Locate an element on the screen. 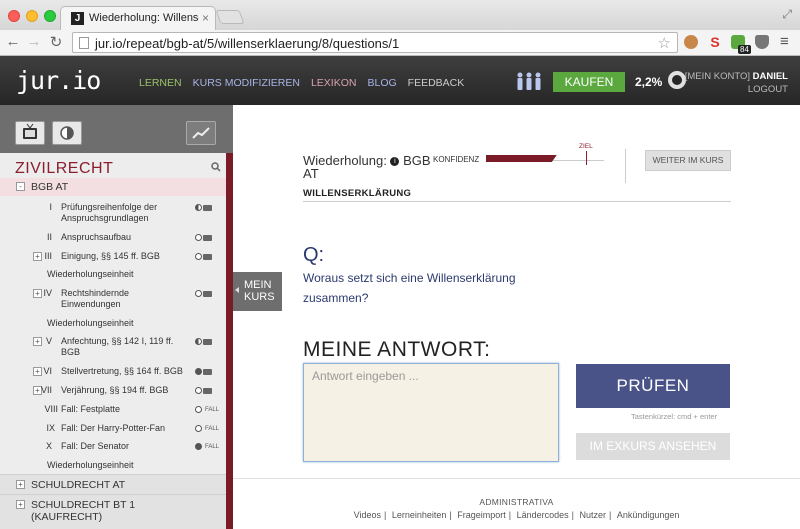 The height and width of the screenshot is (529, 800). section-schuldrecht-bt1: + SCHULDRECHT BT 1 (KAUFRECHT) is located at coordinates (113, 511).